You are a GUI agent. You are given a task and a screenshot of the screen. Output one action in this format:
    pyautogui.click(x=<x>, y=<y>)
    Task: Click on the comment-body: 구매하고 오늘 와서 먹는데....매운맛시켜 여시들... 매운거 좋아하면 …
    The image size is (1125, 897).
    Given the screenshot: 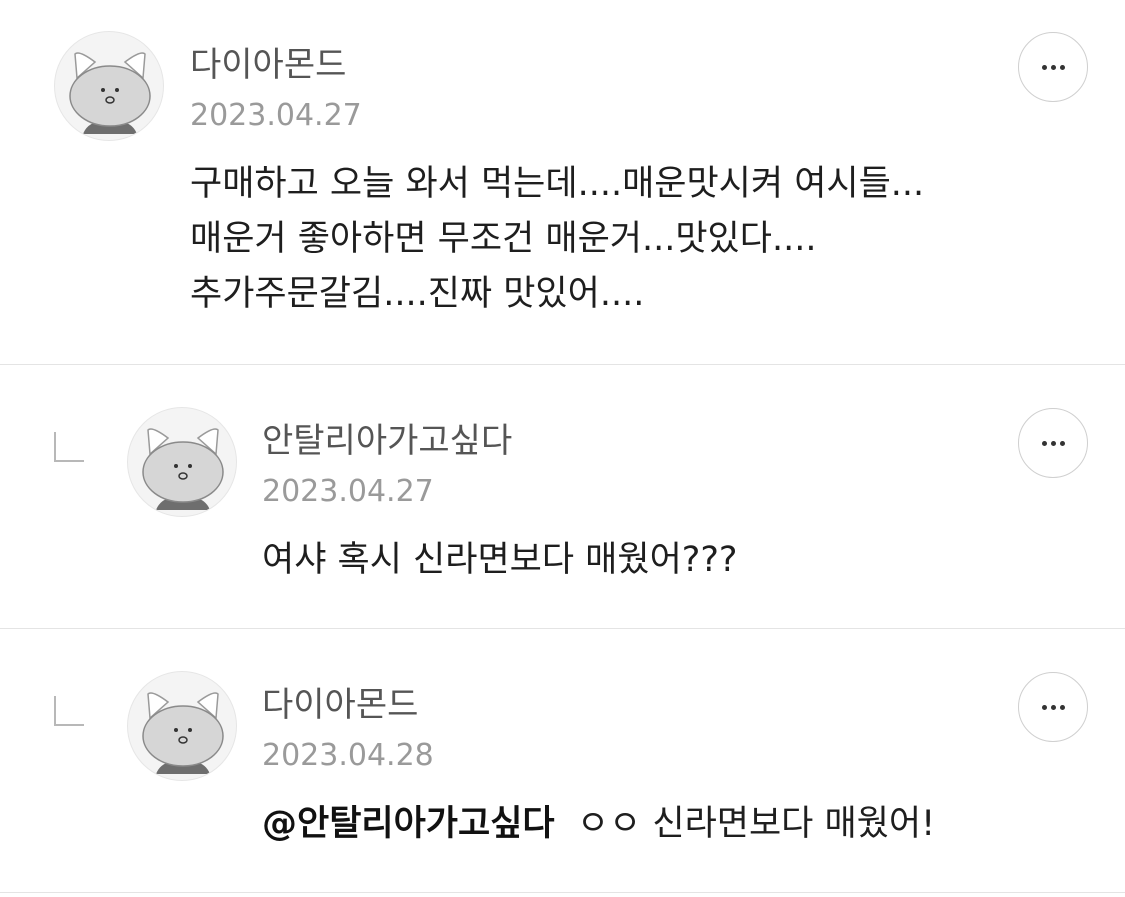 What is the action you would take?
    pyautogui.click(x=557, y=239)
    